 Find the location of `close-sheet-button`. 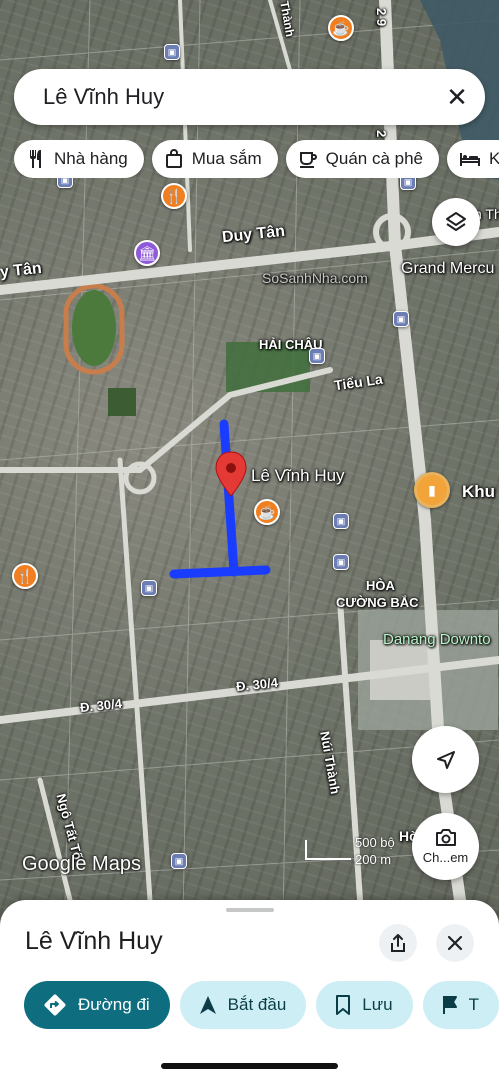

close-sheet-button is located at coordinates (455, 943).